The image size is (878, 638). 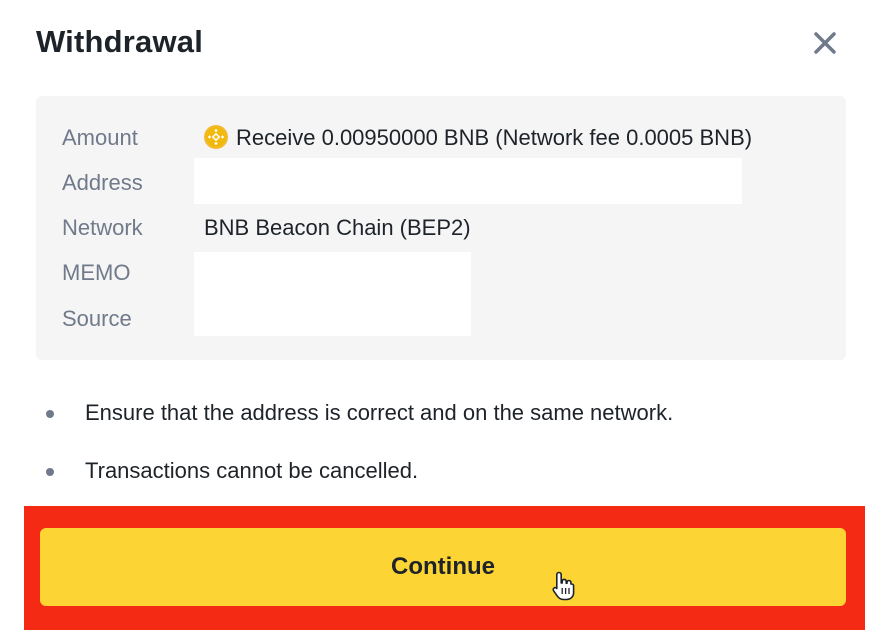 I want to click on bnb-coin-icon, so click(x=216, y=137).